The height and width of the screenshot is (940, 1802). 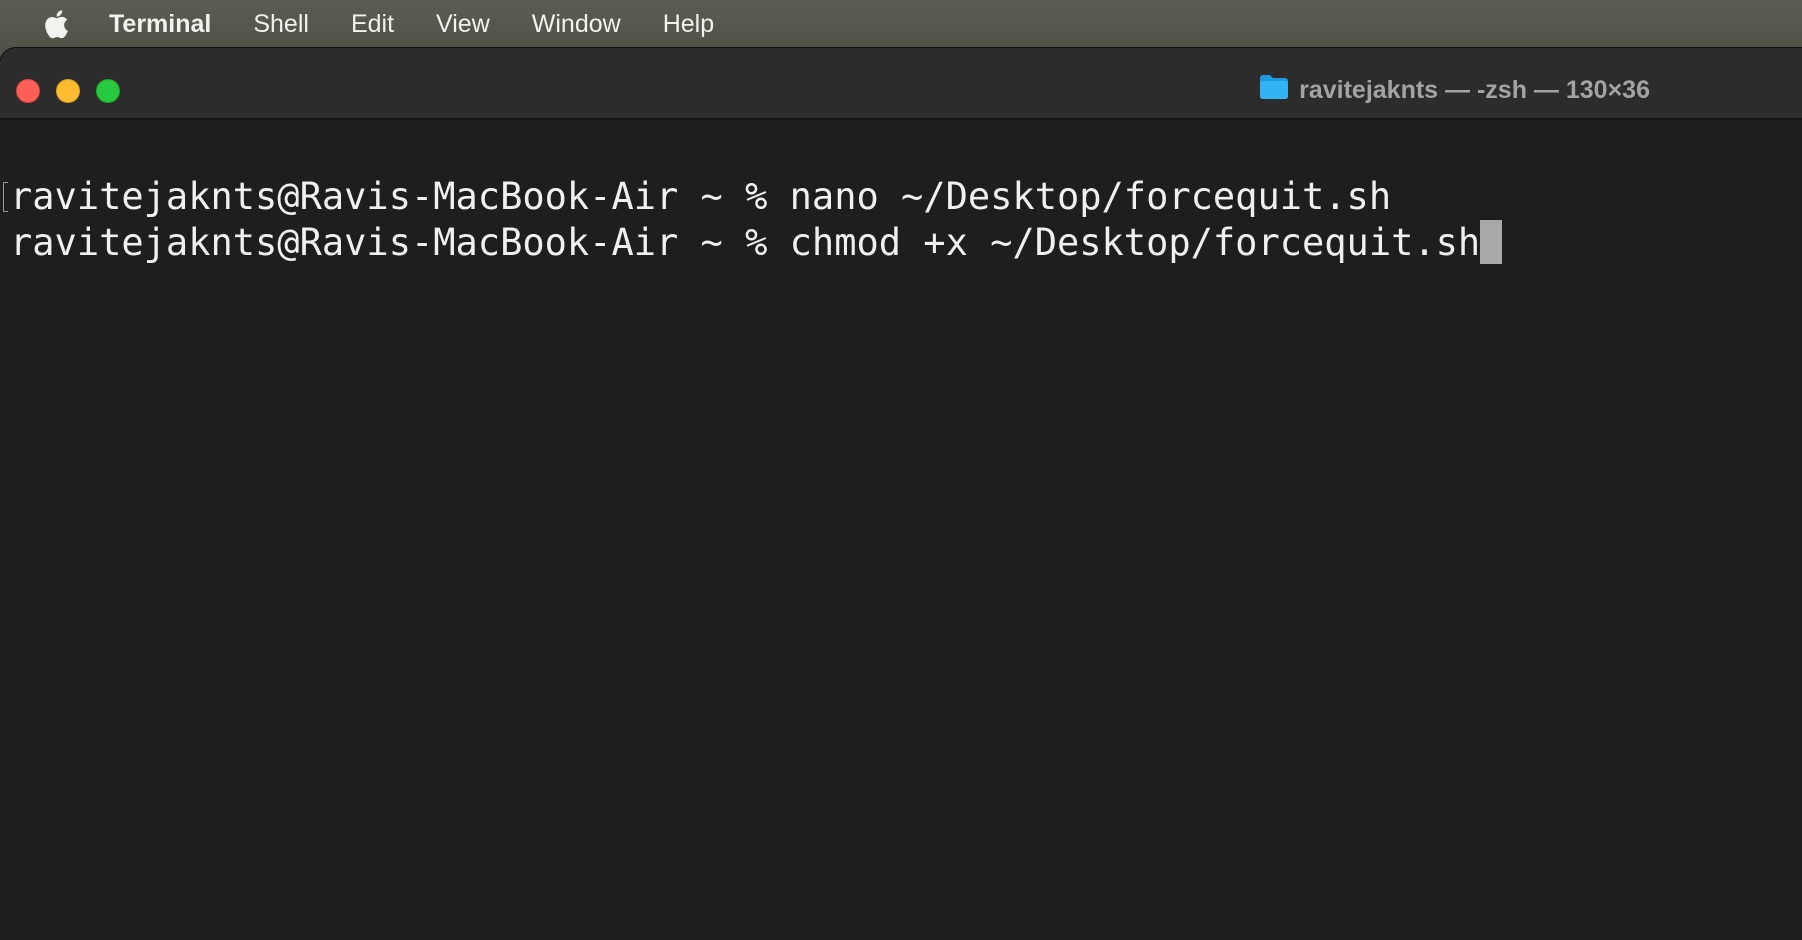 What do you see at coordinates (55, 24) in the screenshot?
I see `apple-logo-icon` at bounding box center [55, 24].